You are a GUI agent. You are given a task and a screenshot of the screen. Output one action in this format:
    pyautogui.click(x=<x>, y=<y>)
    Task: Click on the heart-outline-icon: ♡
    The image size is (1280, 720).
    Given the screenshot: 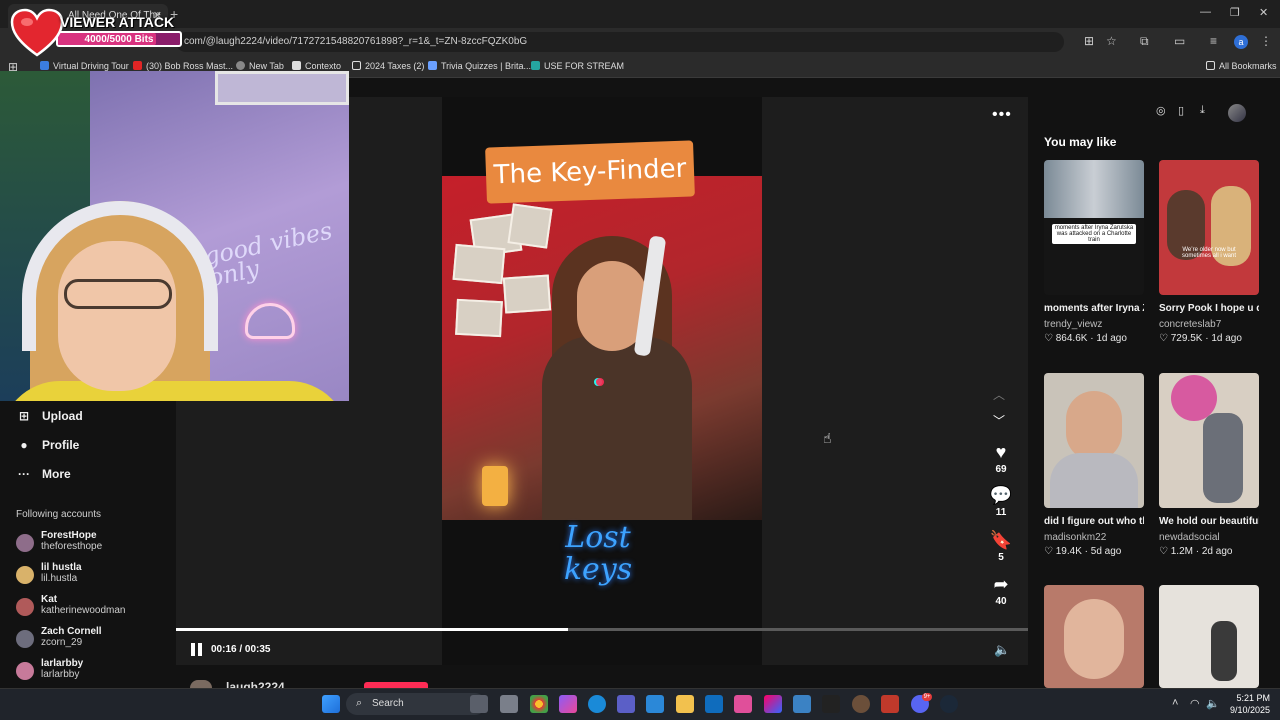 What is the action you would take?
    pyautogui.click(x=1165, y=551)
    